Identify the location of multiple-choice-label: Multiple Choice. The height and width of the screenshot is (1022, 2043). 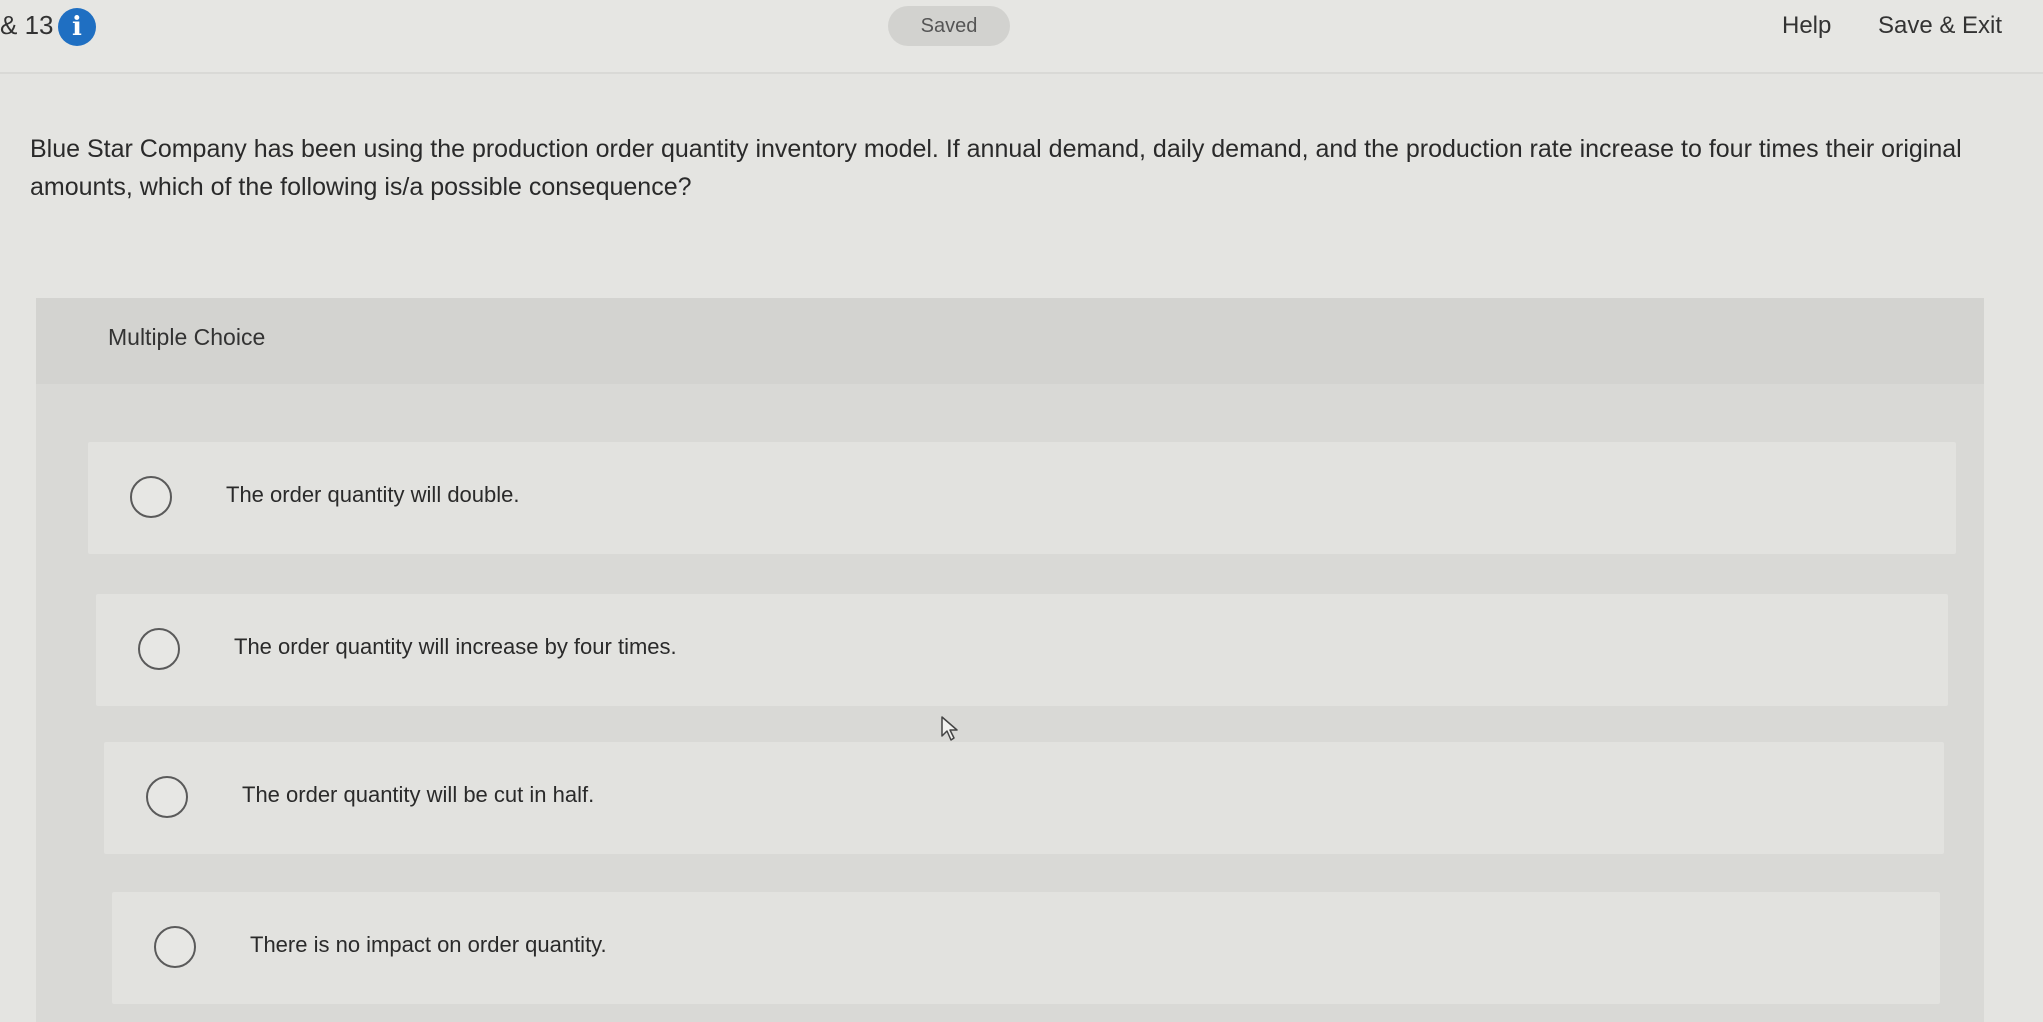
(187, 337).